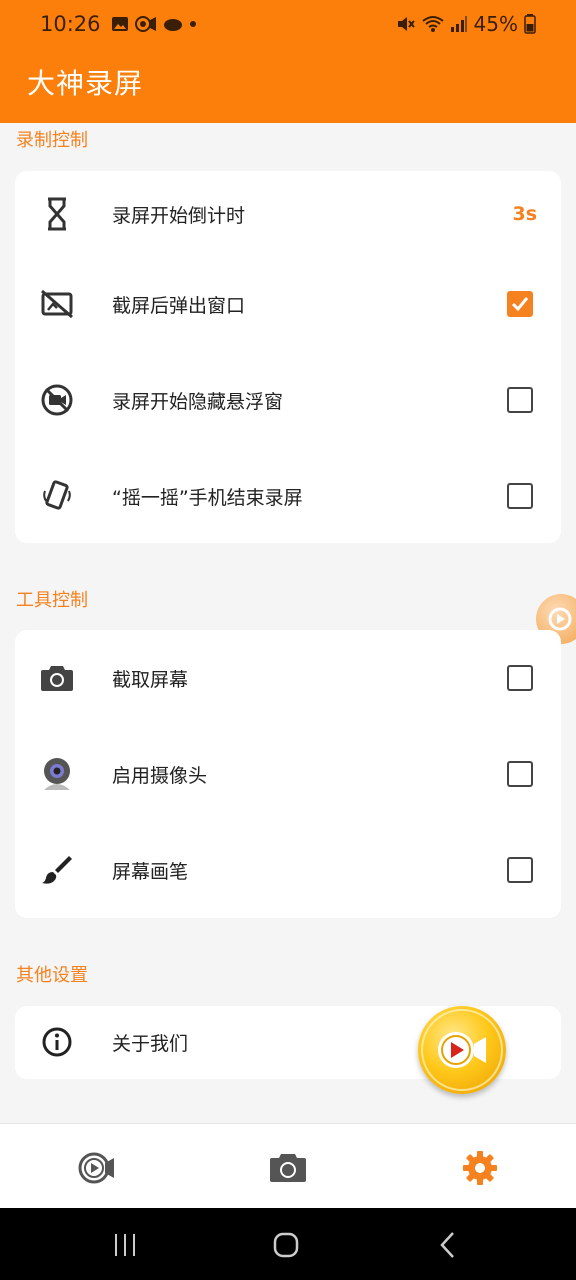 Image resolution: width=576 pixels, height=1280 pixels. I want to click on bottom-navigation, so click(288, 1165).